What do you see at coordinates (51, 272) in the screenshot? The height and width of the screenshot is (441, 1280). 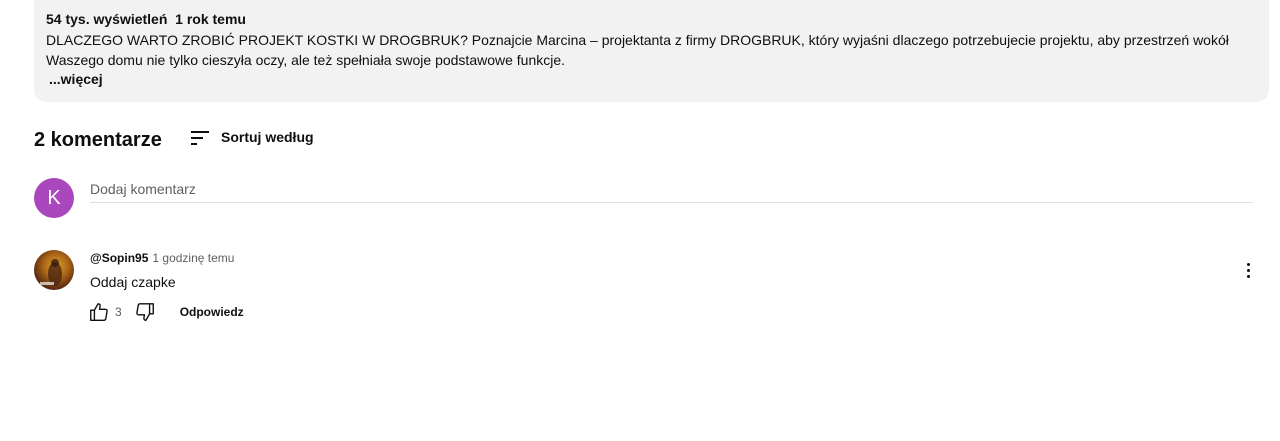 I see `avatar-image` at bounding box center [51, 272].